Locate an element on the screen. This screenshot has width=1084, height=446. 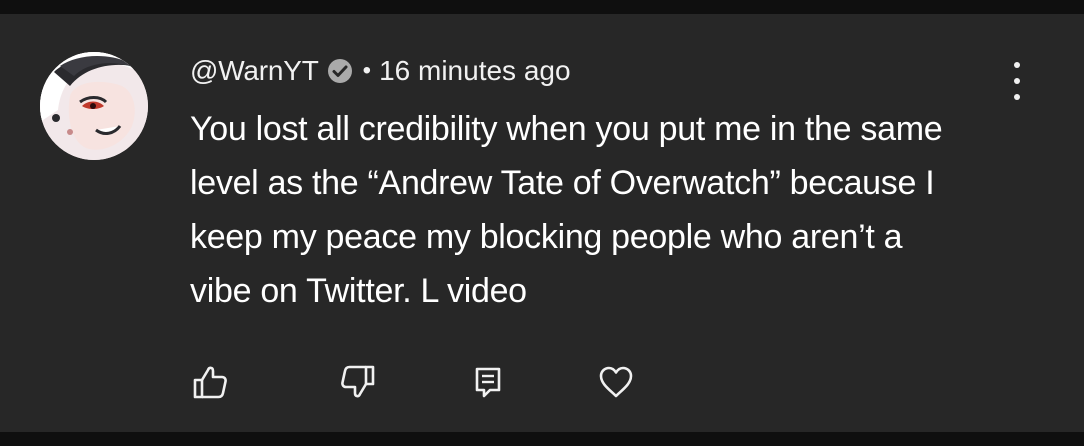
comment-header: @WarnYT • 16 minutes ago is located at coordinates (380, 71).